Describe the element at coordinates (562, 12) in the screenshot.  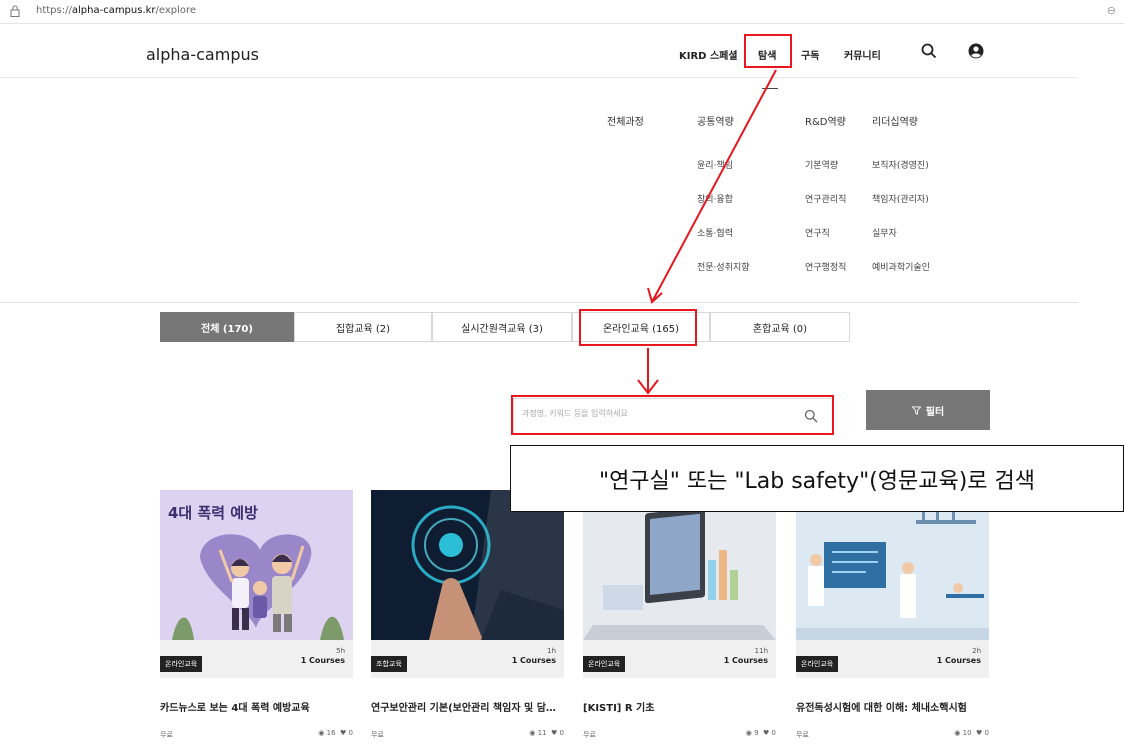
I see `browser-url-bar: https://alpha-campus.kr/explore ⊖` at that location.